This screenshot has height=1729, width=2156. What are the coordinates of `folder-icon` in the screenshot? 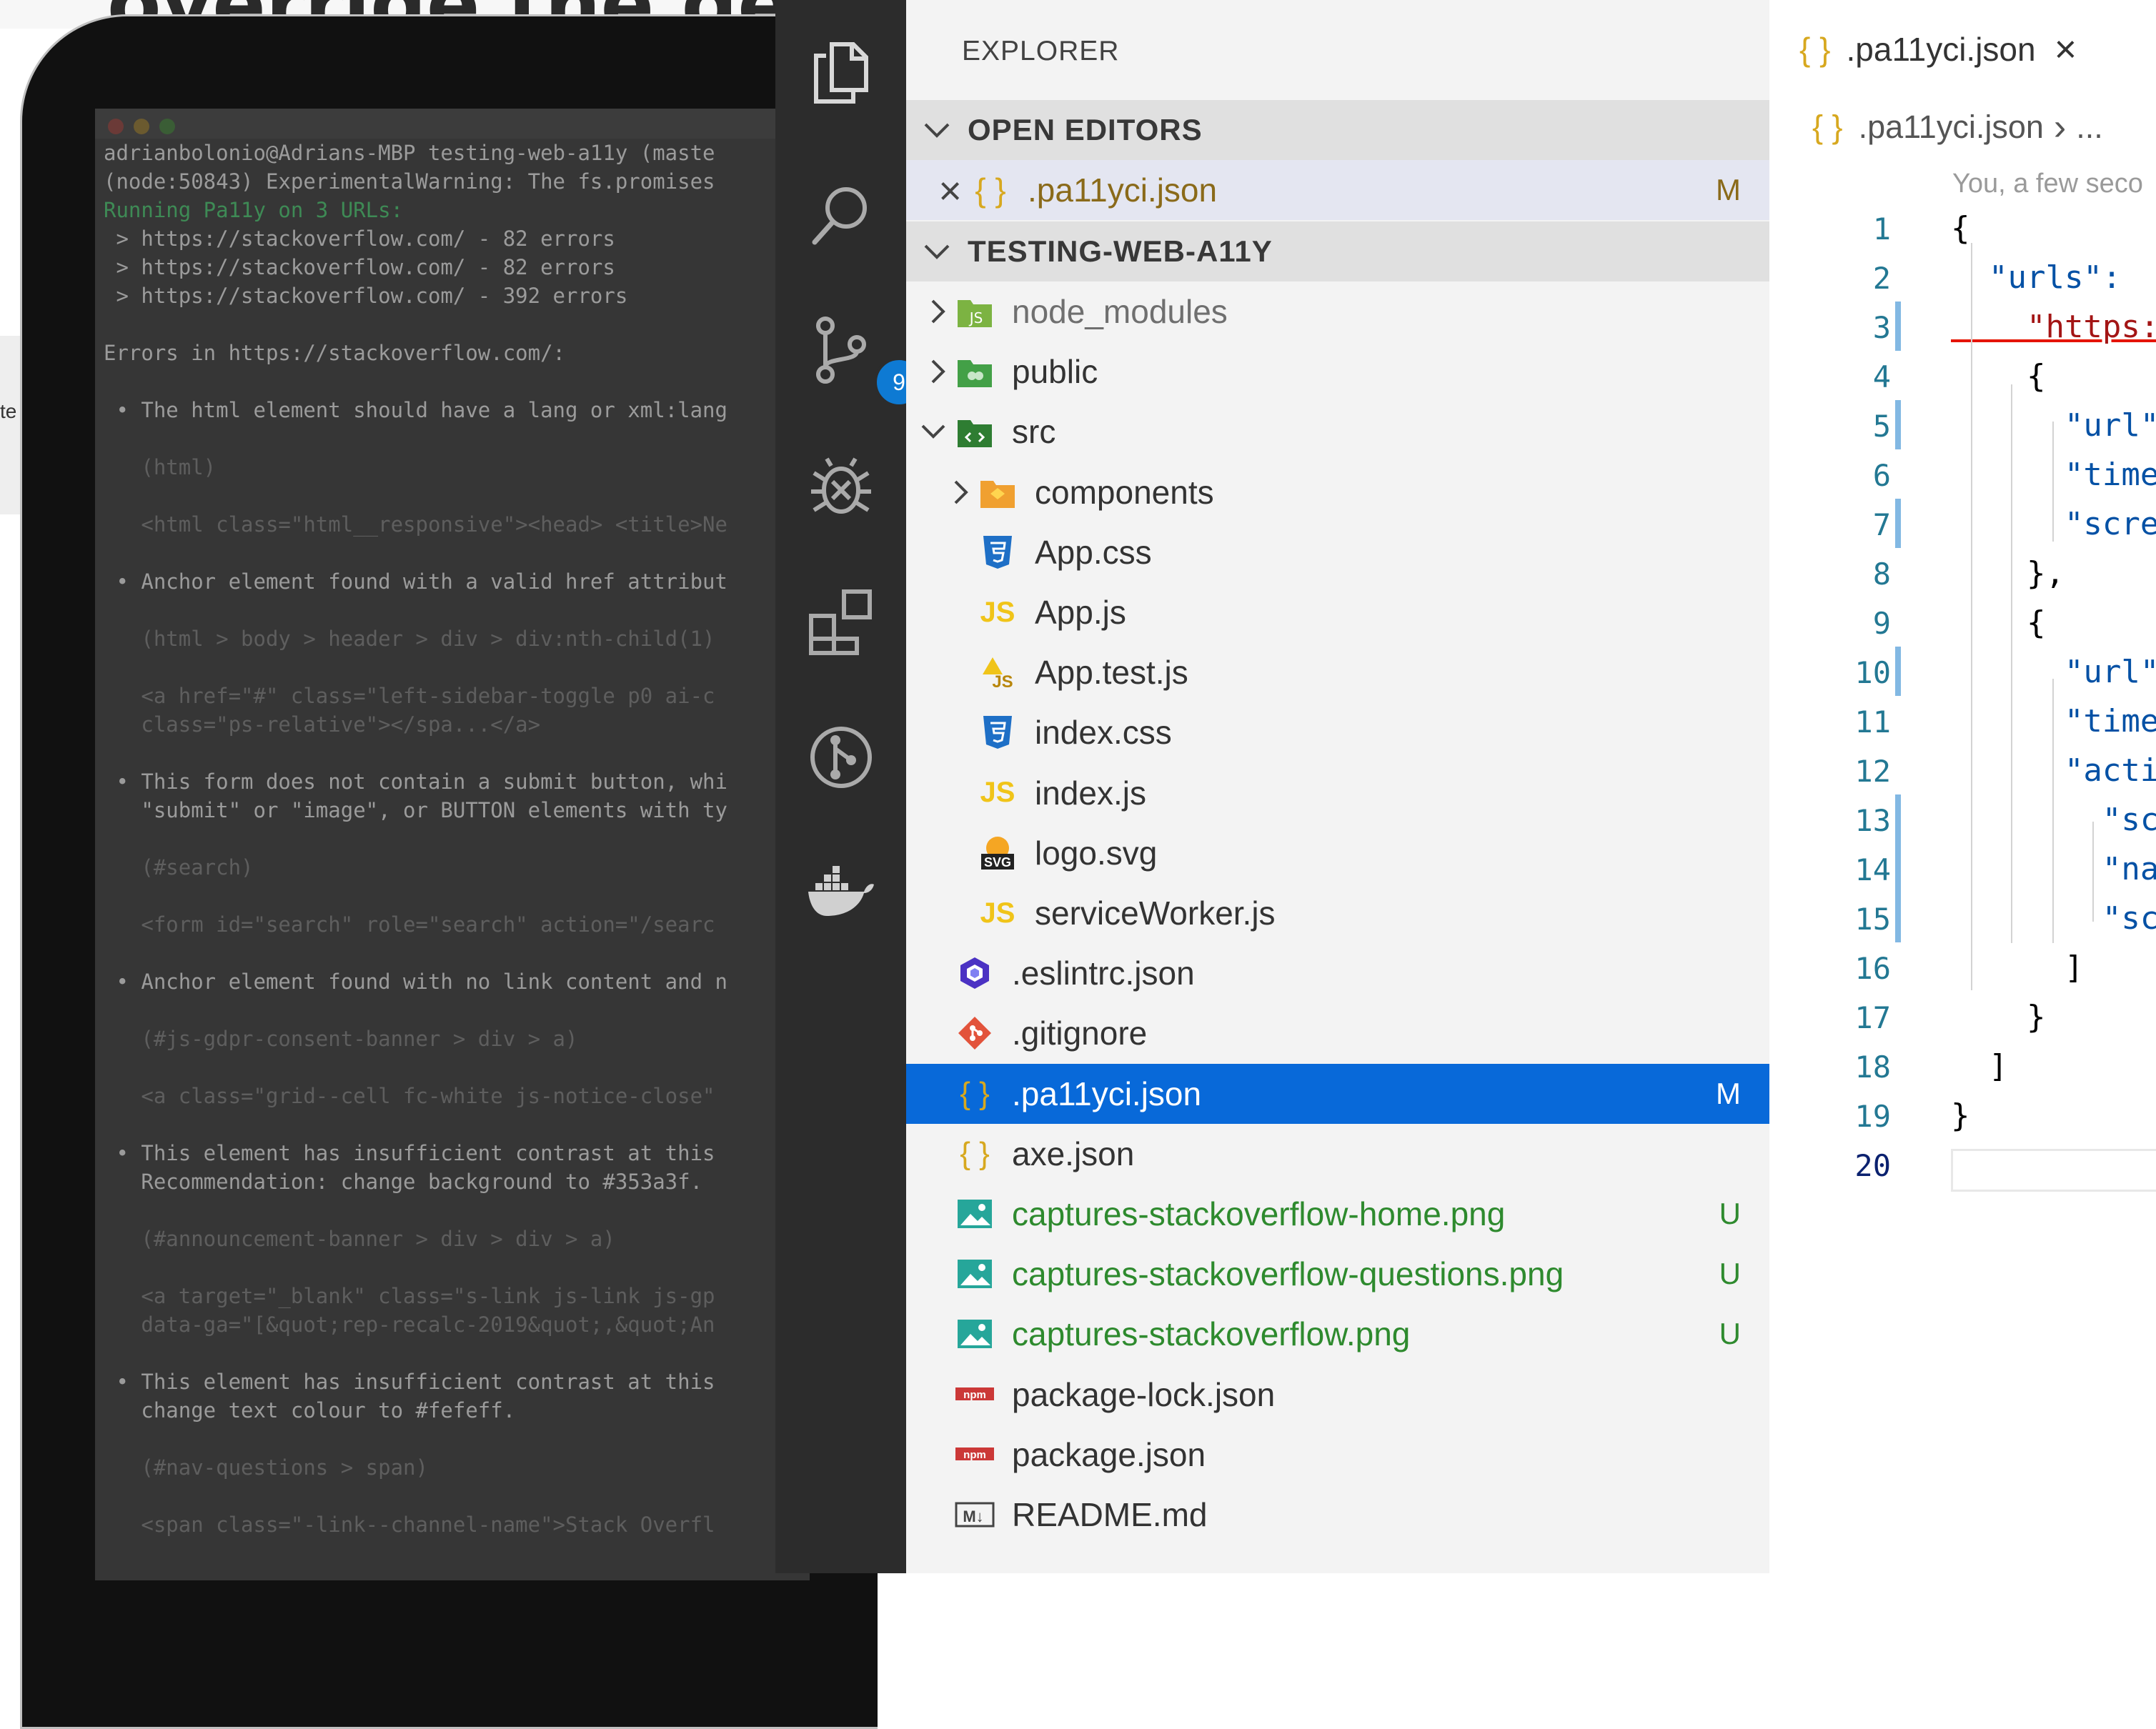 It's located at (997, 492).